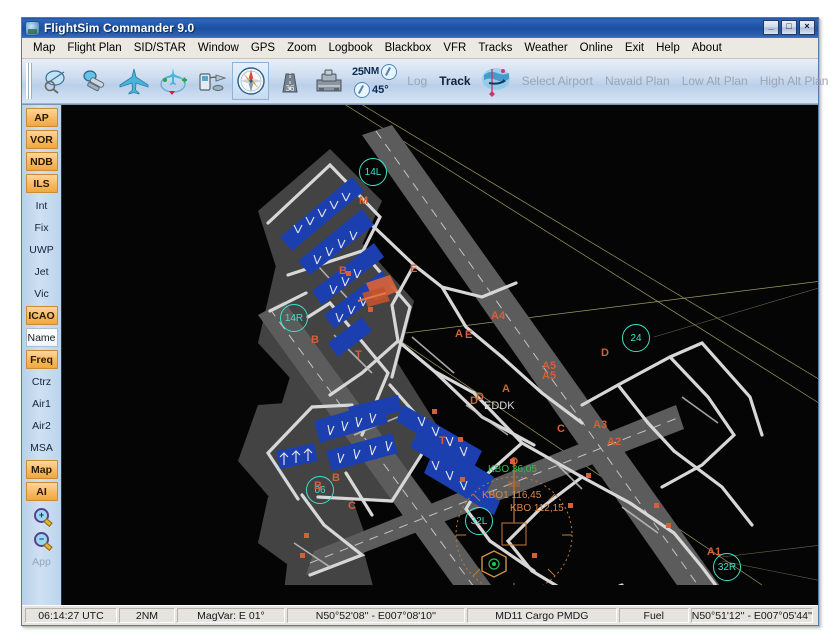 This screenshot has height=643, width=840. Describe the element at coordinates (41, 183) in the screenshot. I see `sidebar-item-ils: ILS` at that location.